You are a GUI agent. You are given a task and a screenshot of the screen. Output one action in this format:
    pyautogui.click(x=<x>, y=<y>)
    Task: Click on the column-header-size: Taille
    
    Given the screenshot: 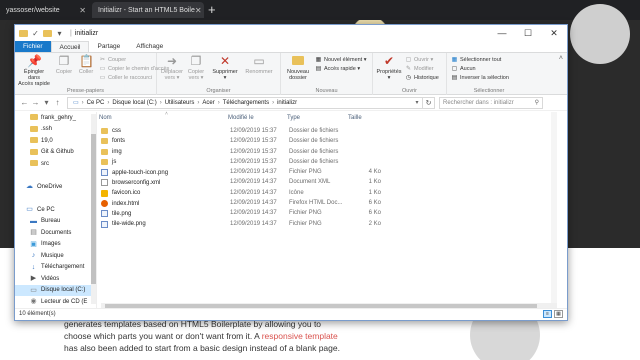 What is the action you would take?
    pyautogui.click(x=355, y=118)
    